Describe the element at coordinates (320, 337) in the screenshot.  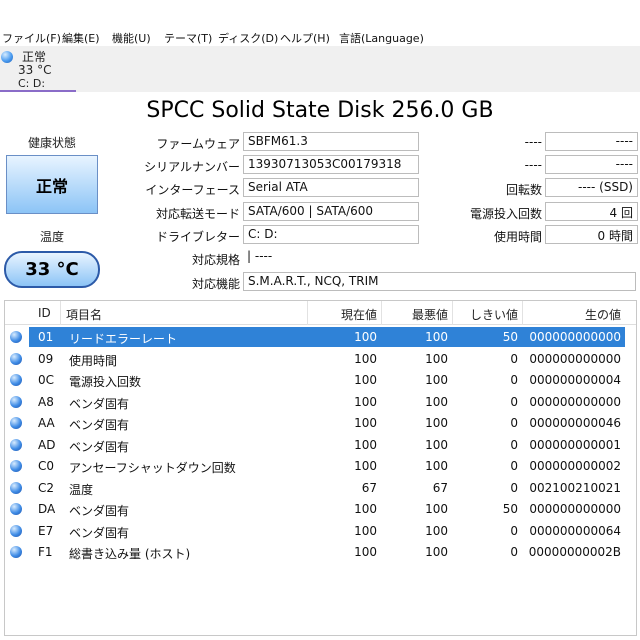
I see `table-row: 01 リードエラーレート 100 100 50 000000000000` at that location.